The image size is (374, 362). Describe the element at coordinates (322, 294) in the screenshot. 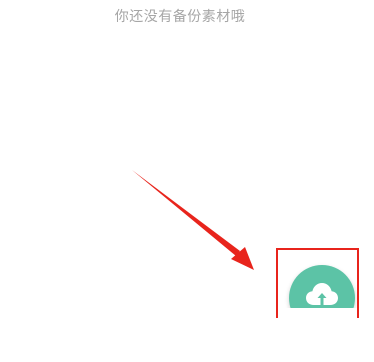

I see `cloud-upload-icon` at that location.